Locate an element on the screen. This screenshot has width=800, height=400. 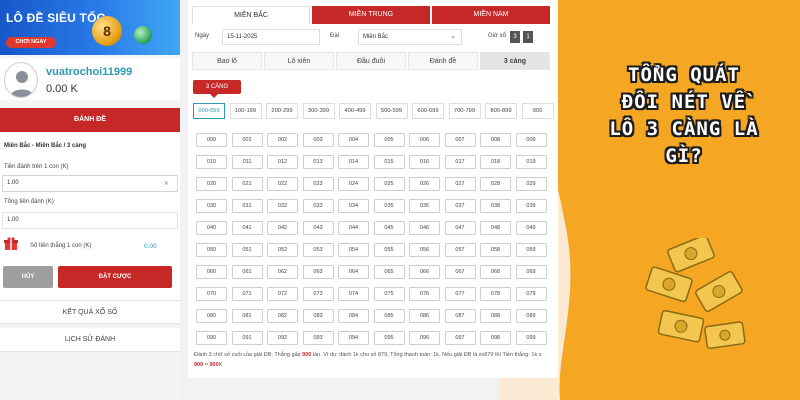
range-button: 200-299 is located at coordinates (282, 111).